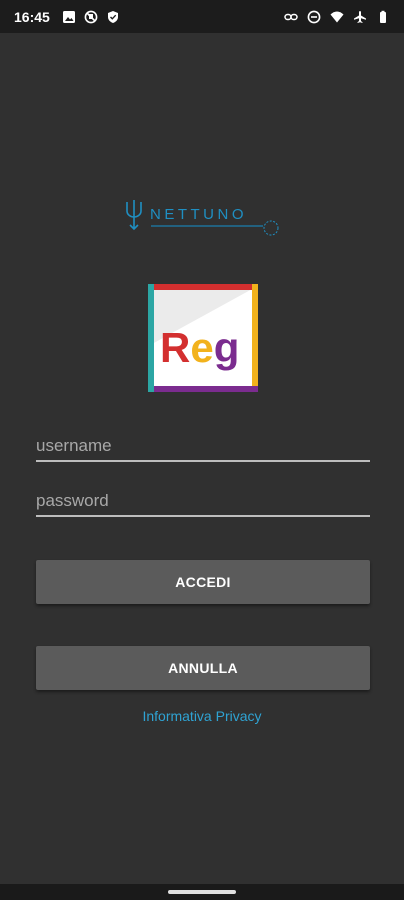 This screenshot has width=404, height=900. I want to click on wifi-icon, so click(337, 16).